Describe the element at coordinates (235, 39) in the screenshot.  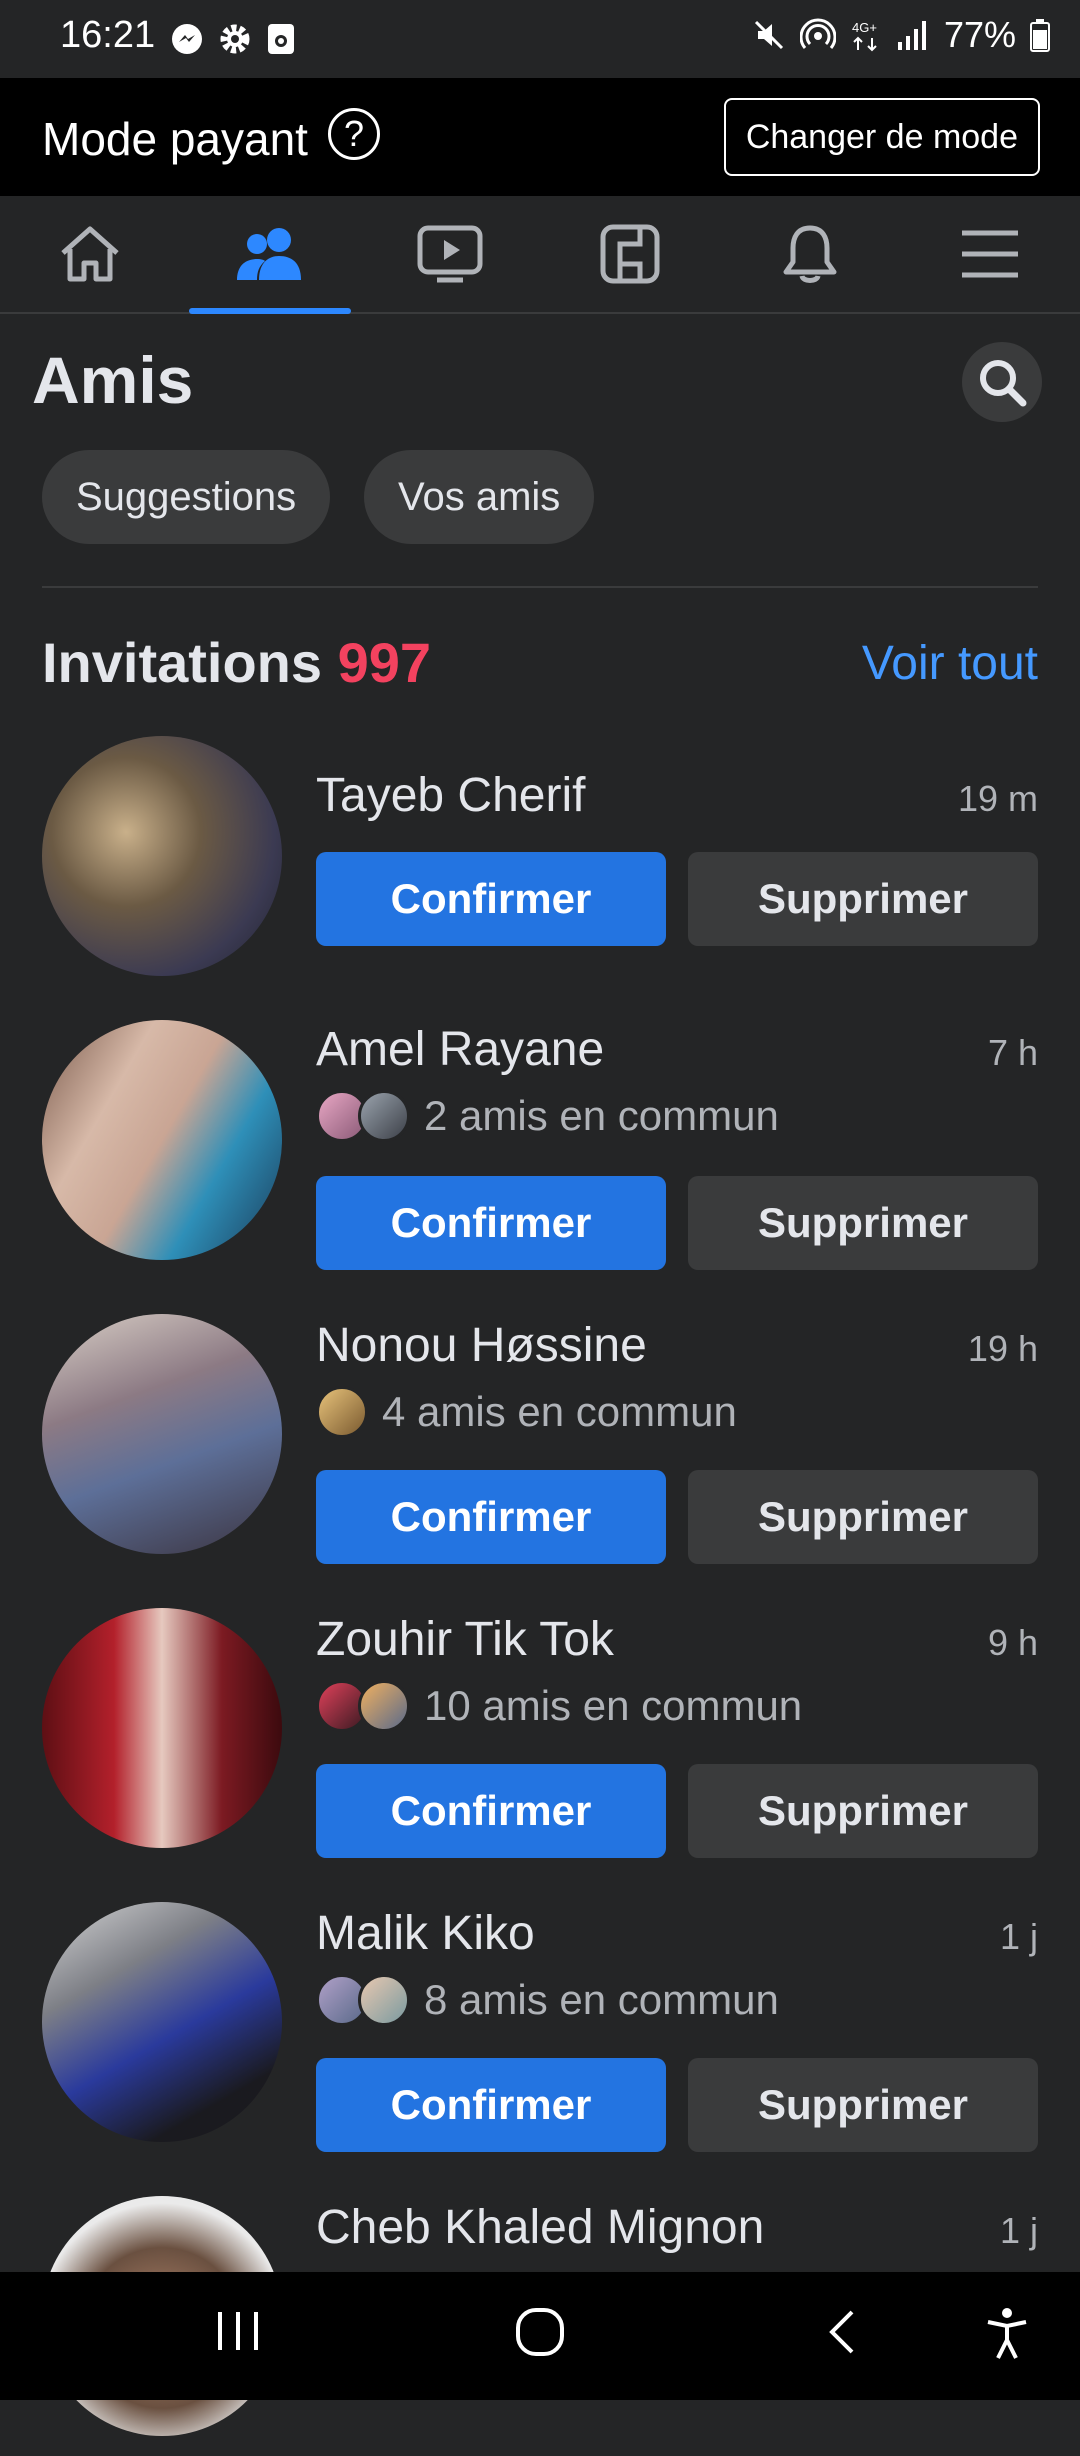
I see `settings-icon` at that location.